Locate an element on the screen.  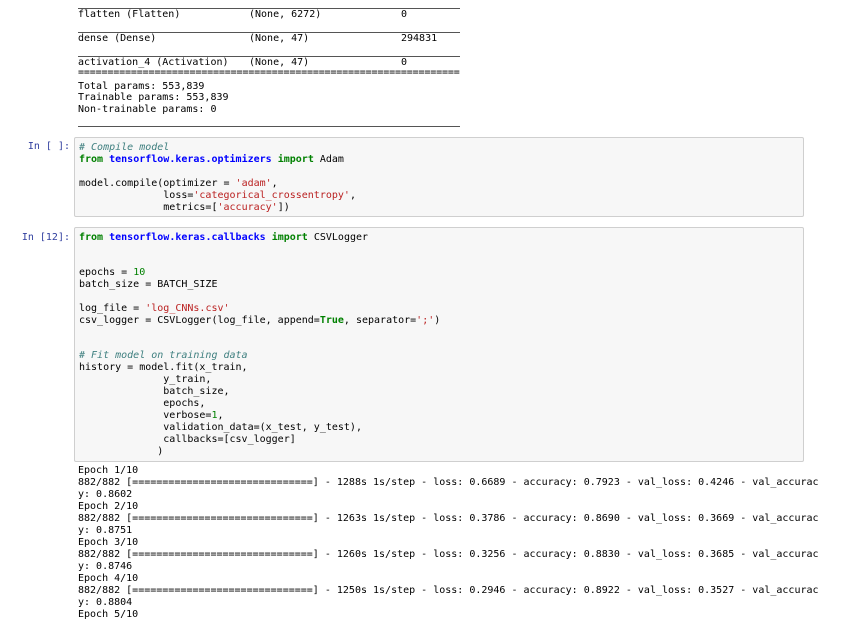
summary-row-params: 0 is located at coordinates (404, 14).